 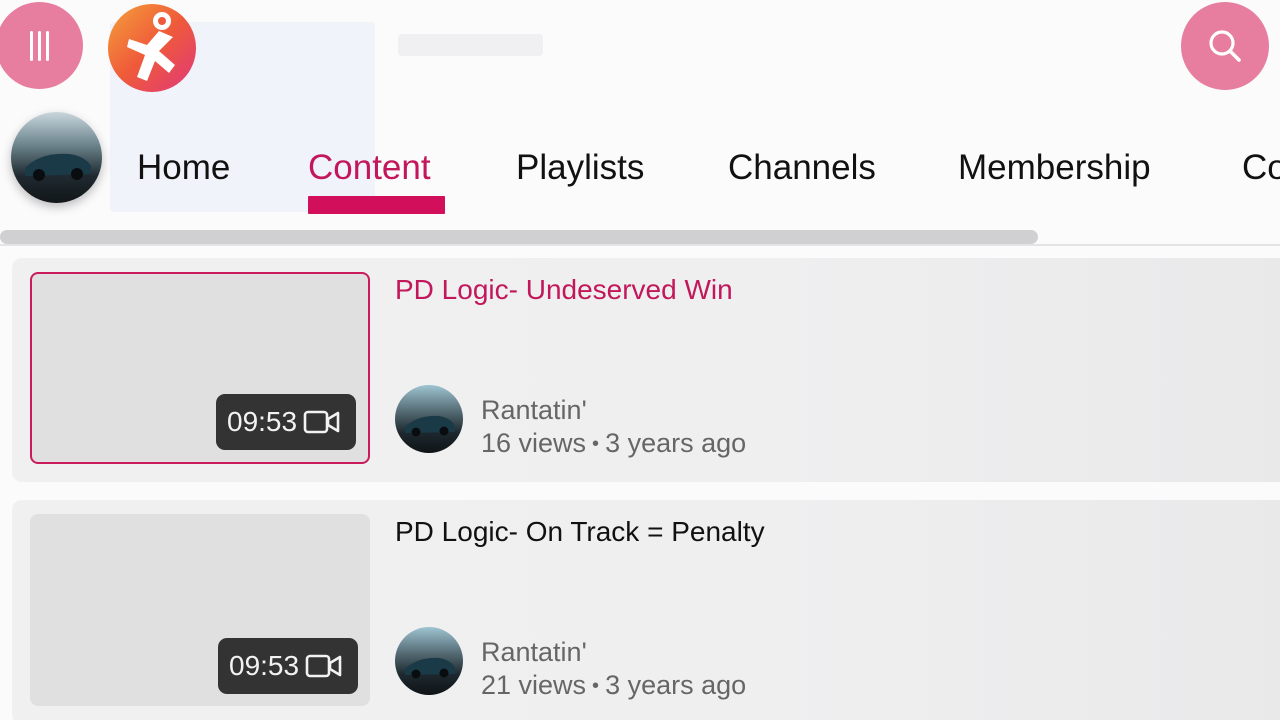 What do you see at coordinates (564, 290) in the screenshot?
I see `video-title: PD Logic- Undeserved Win` at bounding box center [564, 290].